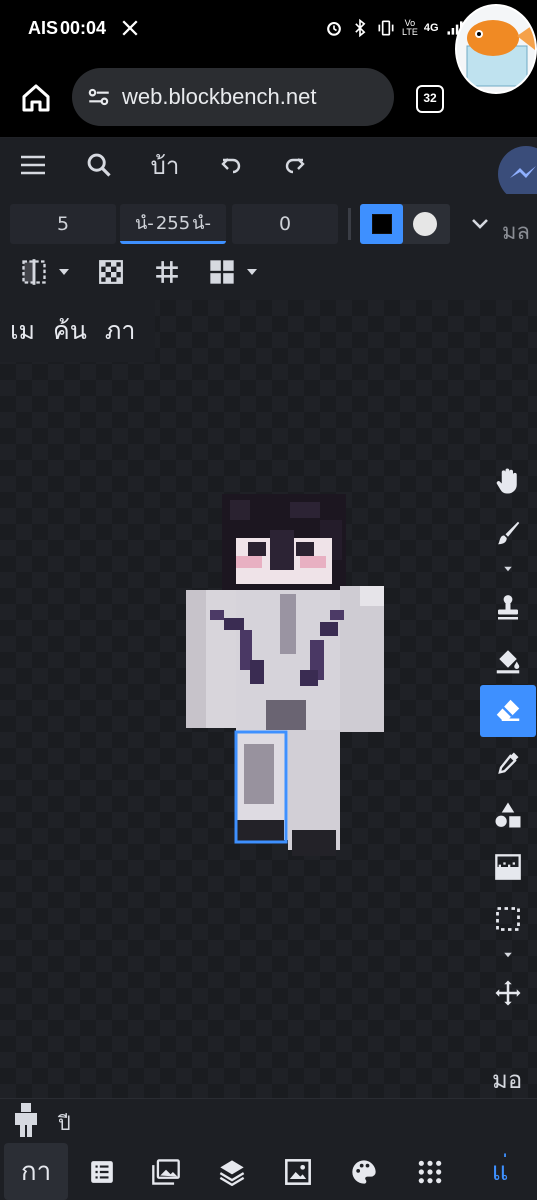 This screenshot has height=1200, width=537. I want to click on mirror-icon, so click(34, 272).